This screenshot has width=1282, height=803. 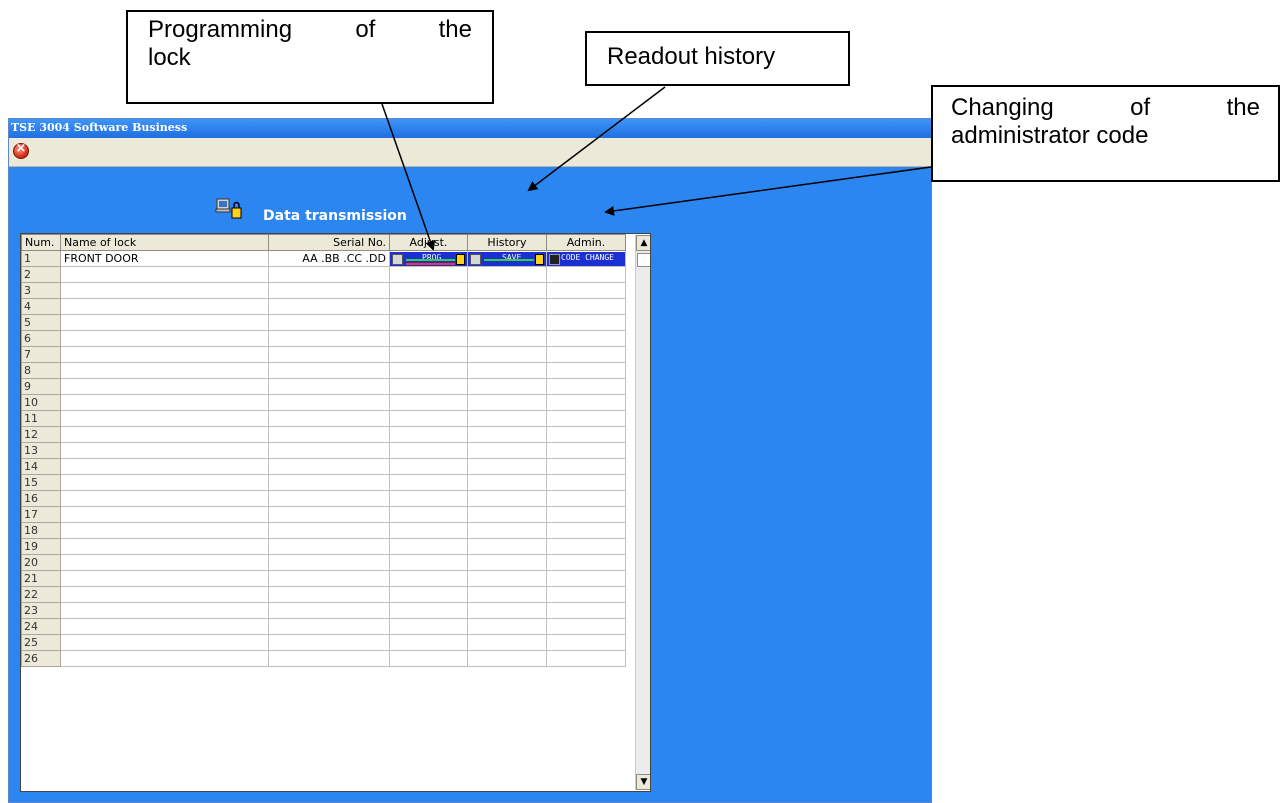 I want to click on col-name-header: Name of lock, so click(x=164, y=242).